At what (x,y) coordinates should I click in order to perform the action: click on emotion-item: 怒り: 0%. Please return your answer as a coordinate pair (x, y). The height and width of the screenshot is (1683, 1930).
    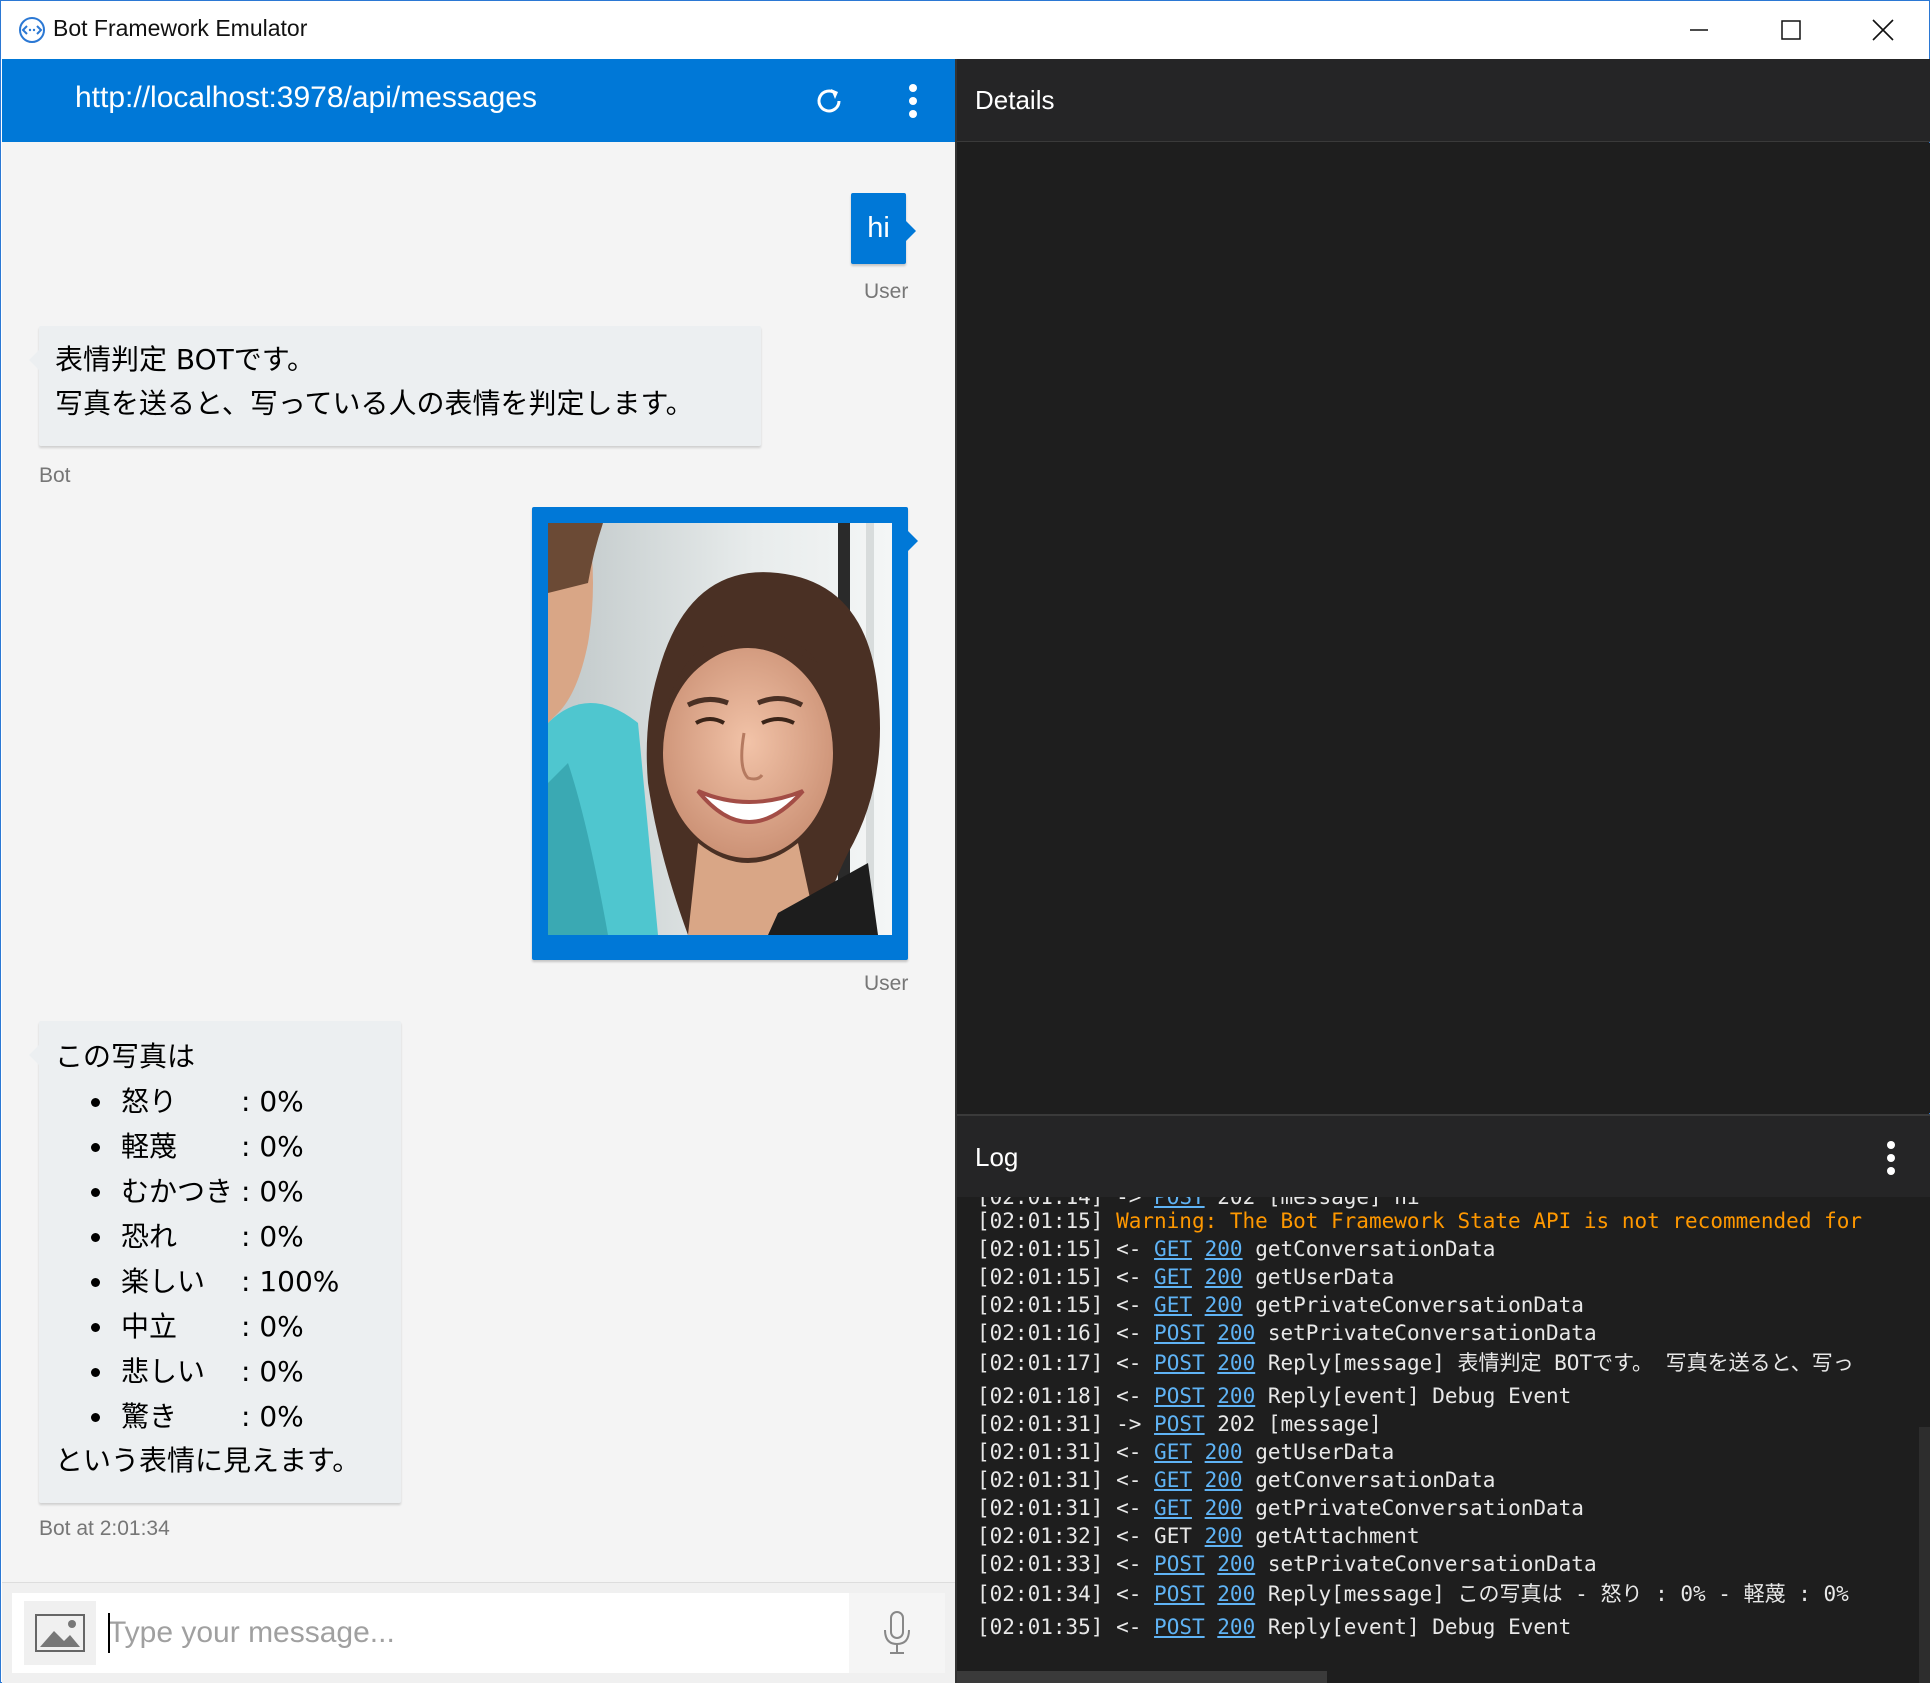
    Looking at the image, I should click on (220, 1101).